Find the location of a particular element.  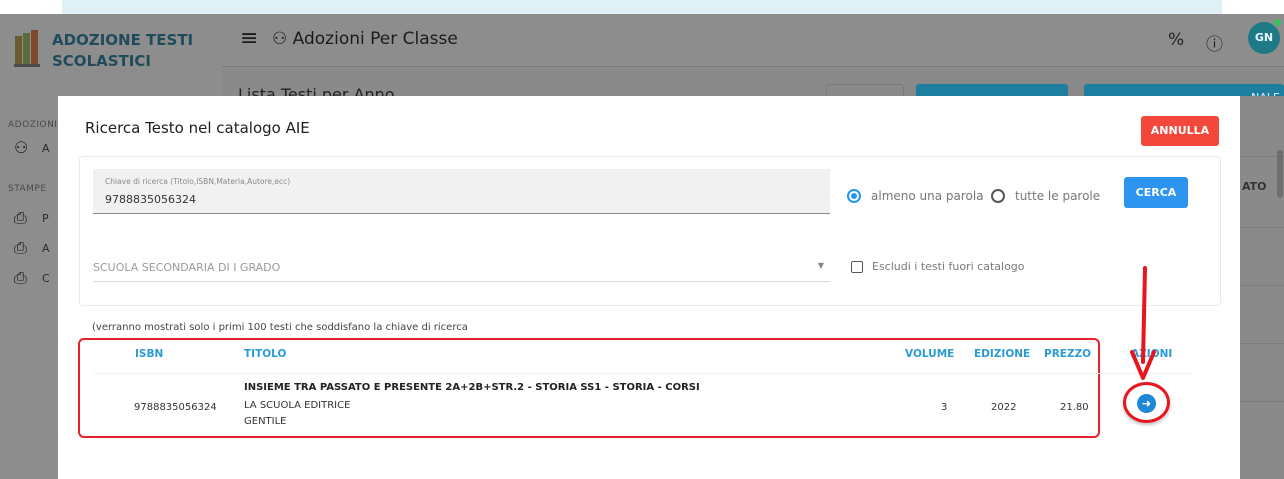

sidebar-section-stampe: STAMPE is located at coordinates (27, 189).